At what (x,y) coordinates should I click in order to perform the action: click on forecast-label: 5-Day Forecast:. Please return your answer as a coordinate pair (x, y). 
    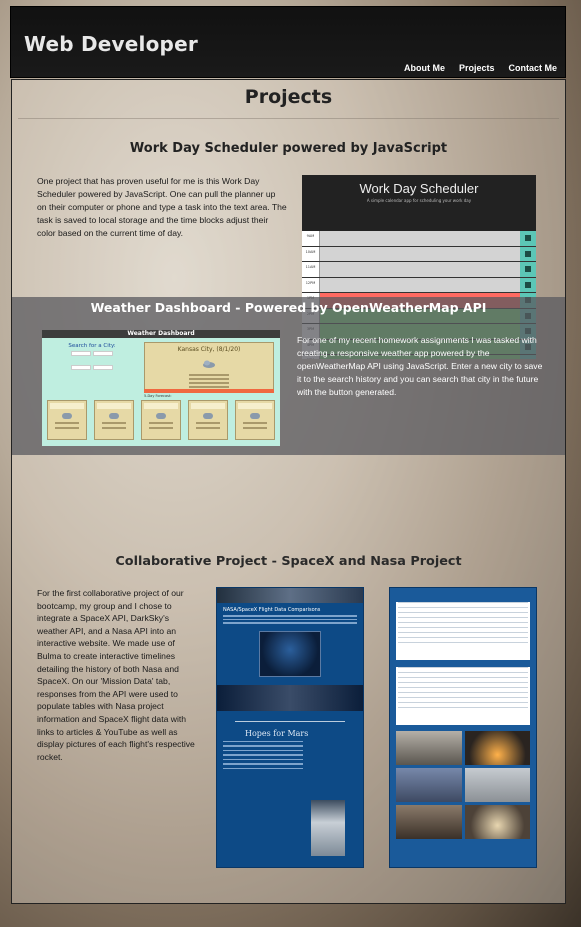
    Looking at the image, I should click on (158, 396).